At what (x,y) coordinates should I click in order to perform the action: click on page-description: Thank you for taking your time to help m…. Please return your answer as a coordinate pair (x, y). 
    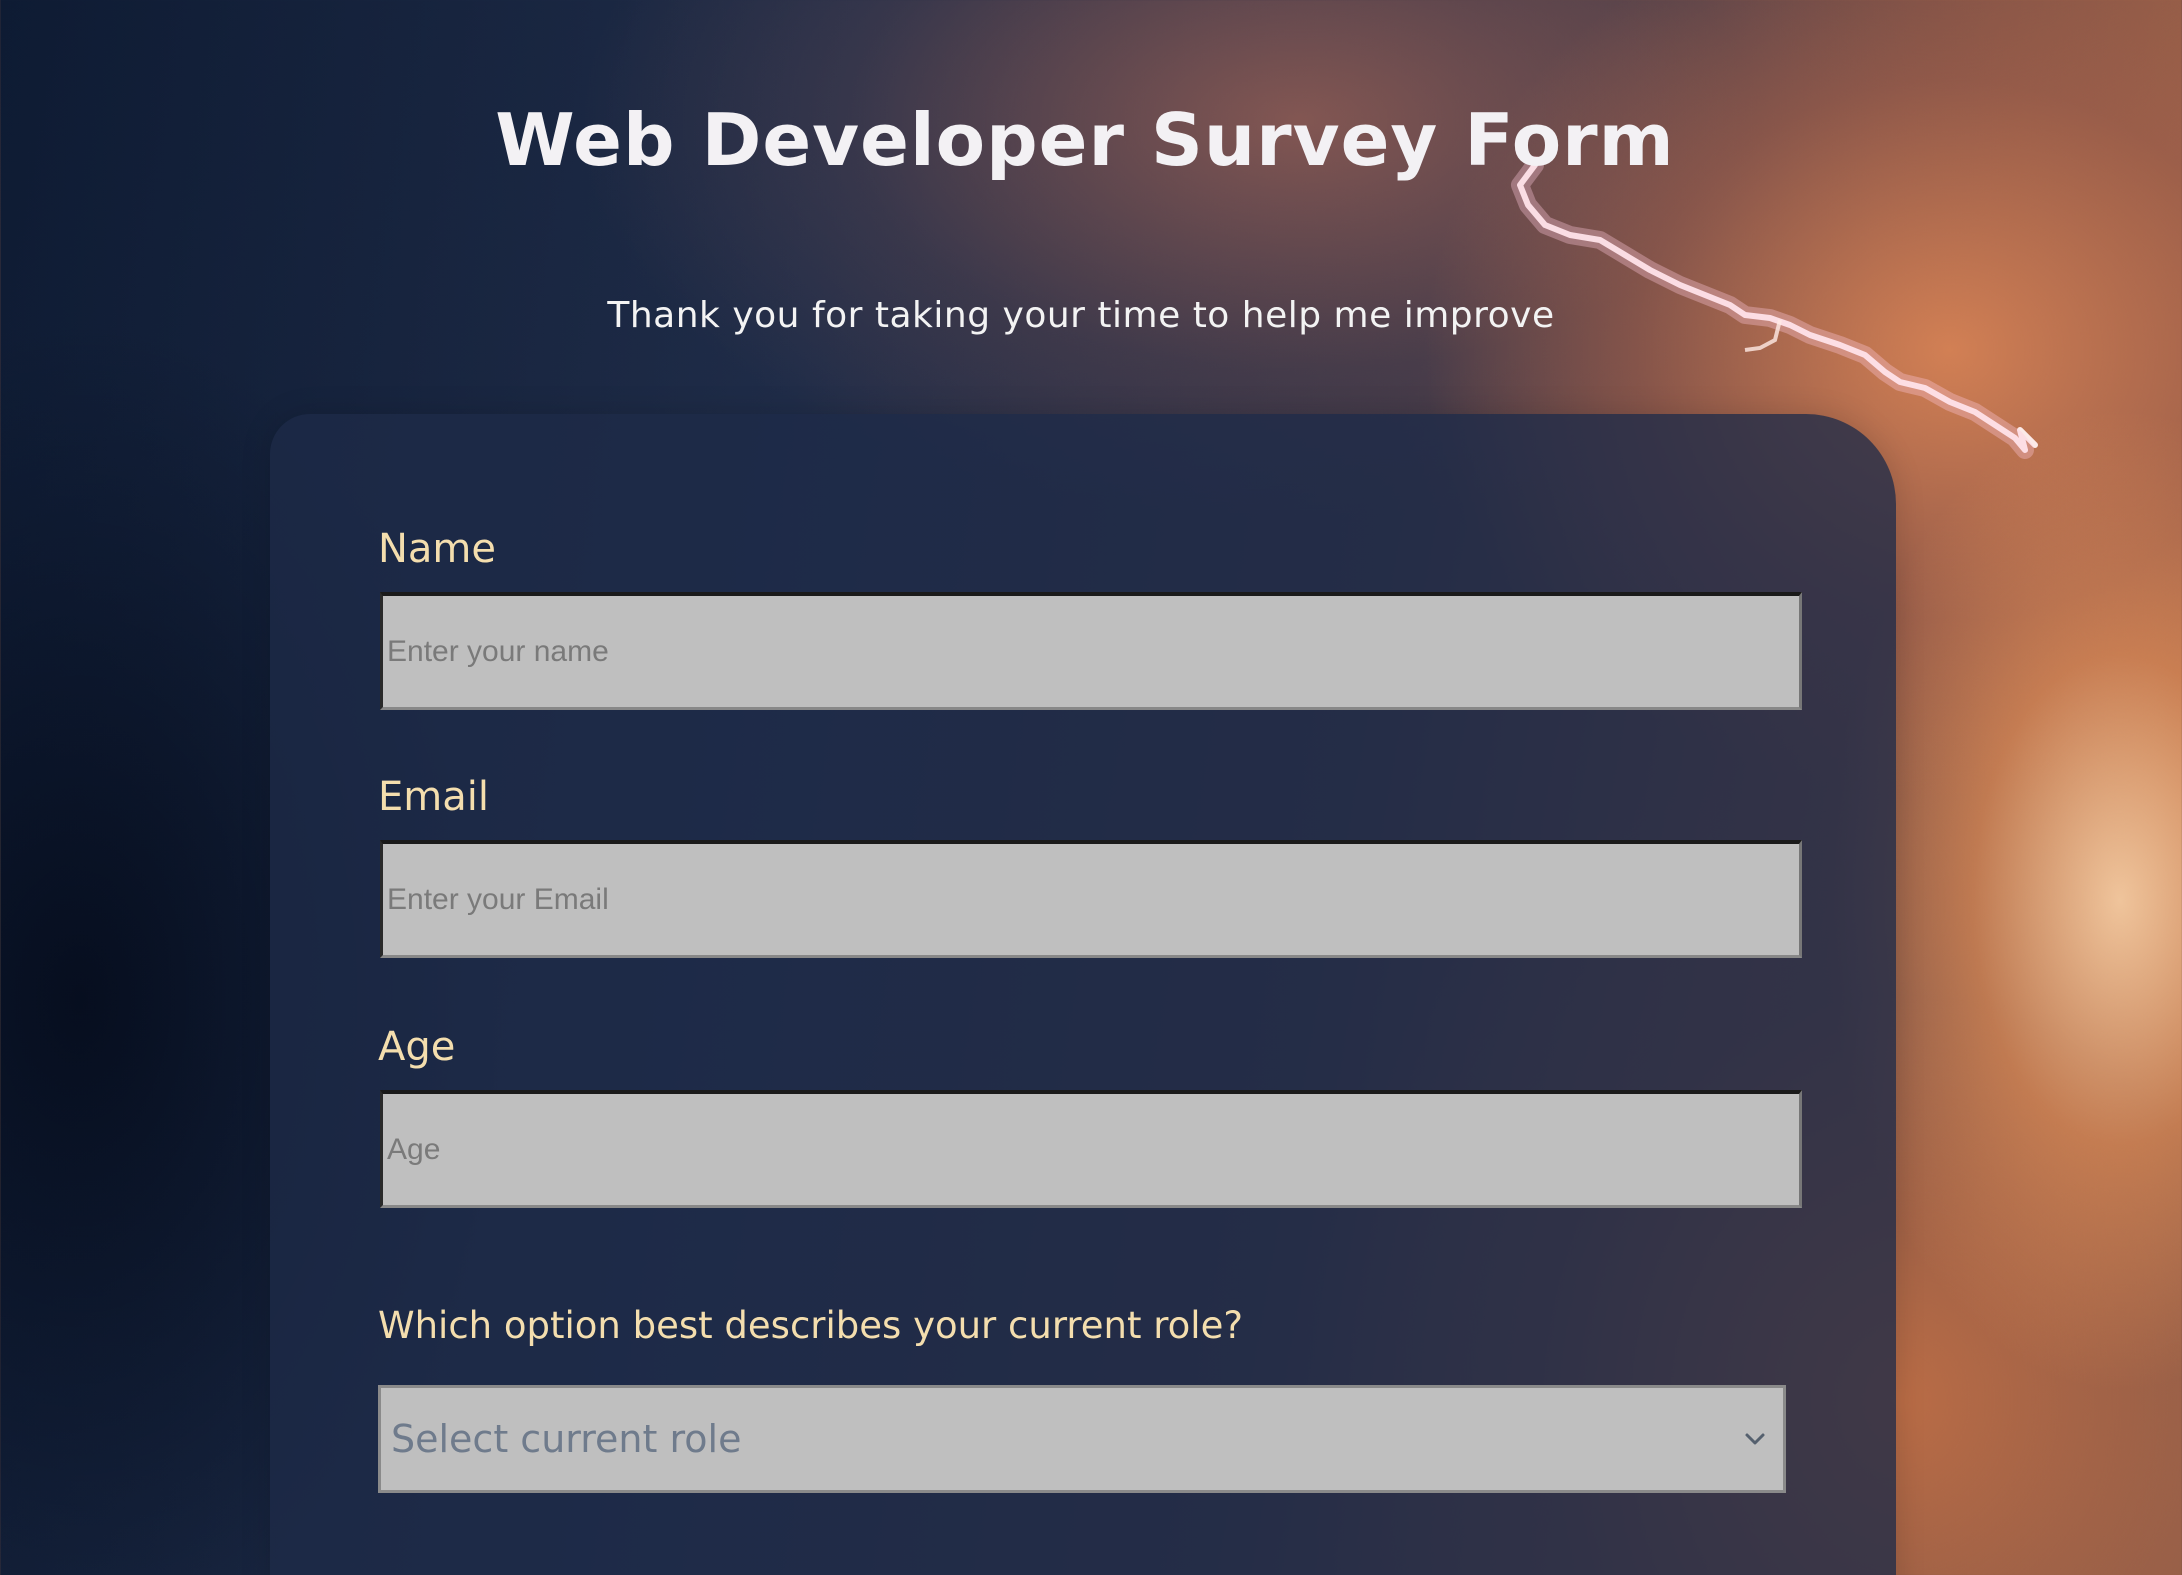
    Looking at the image, I should click on (1081, 315).